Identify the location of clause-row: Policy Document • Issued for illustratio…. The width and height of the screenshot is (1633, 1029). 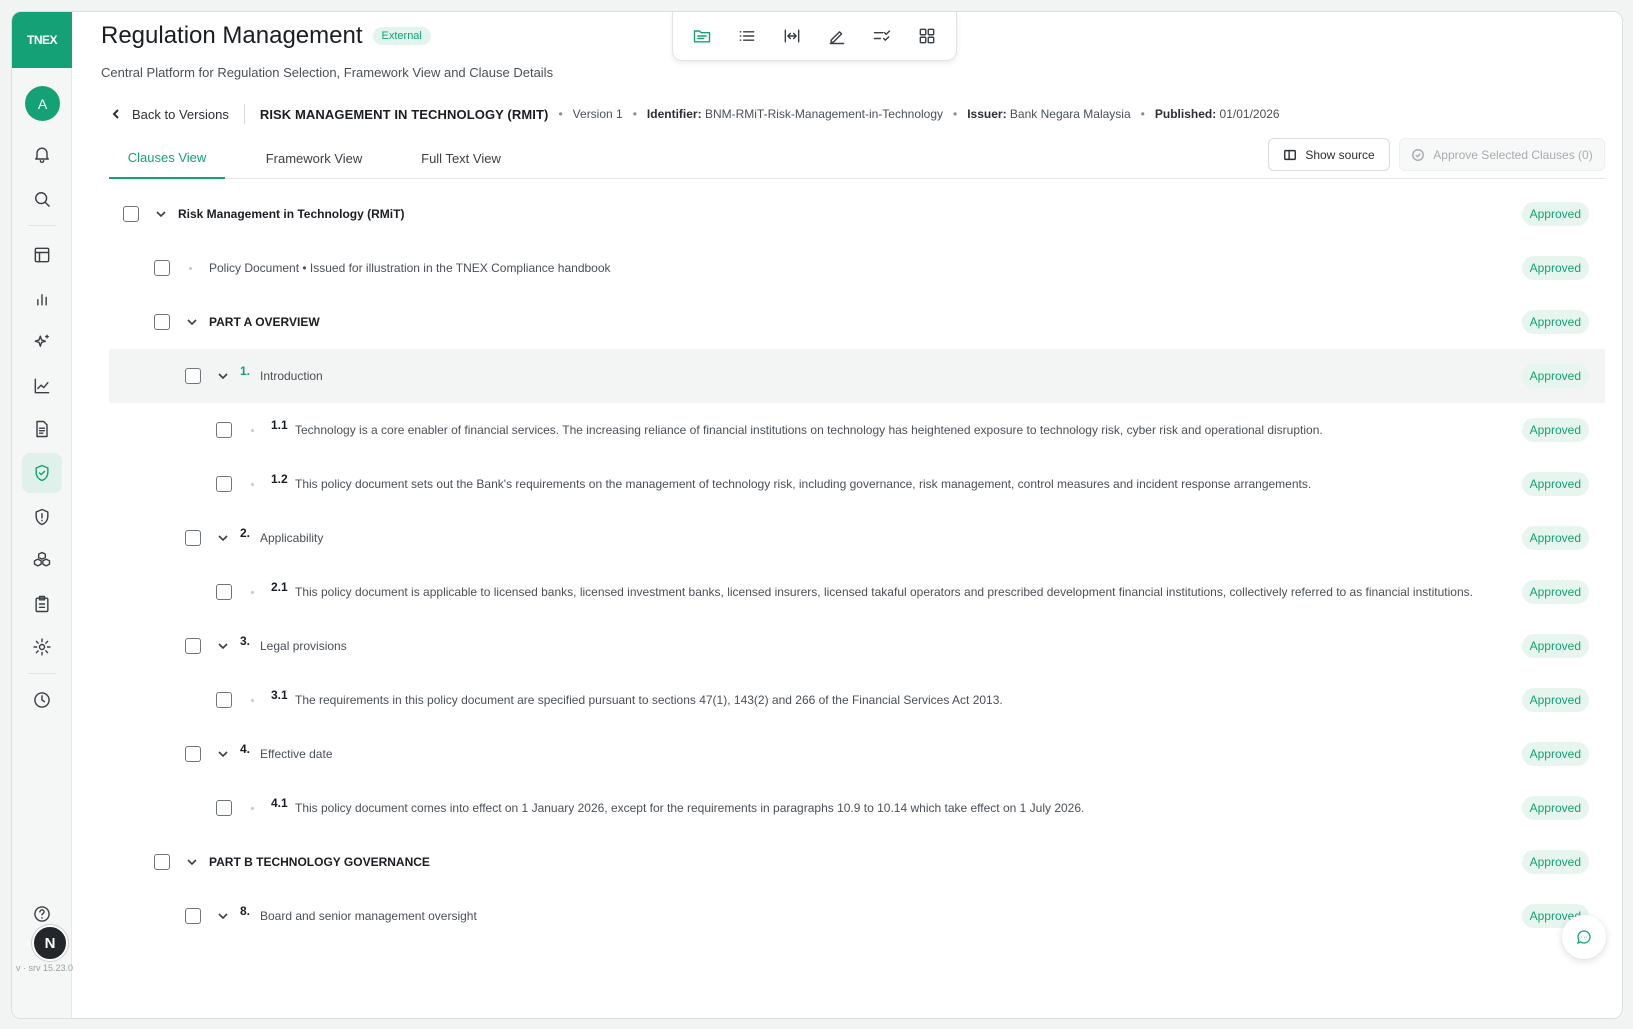
(857, 268).